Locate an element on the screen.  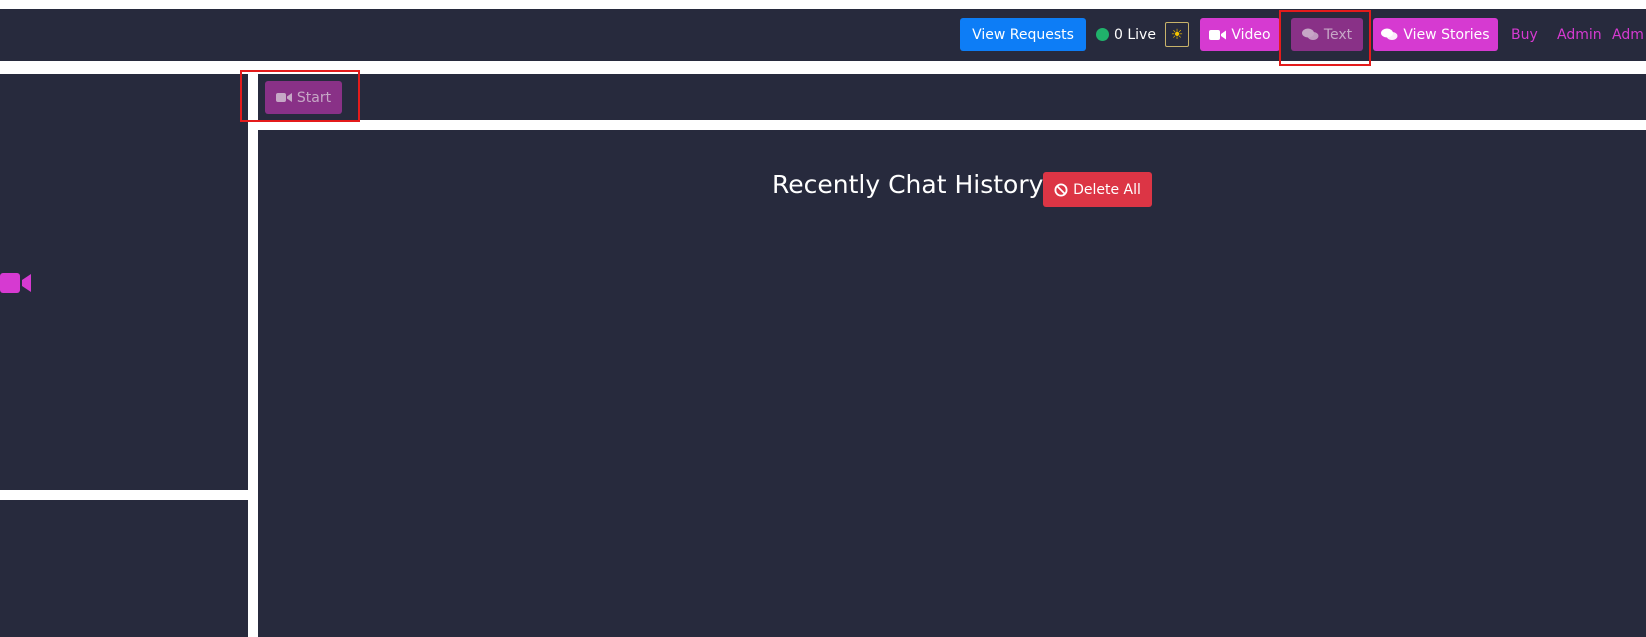
live-dot-icon is located at coordinates (1102, 34).